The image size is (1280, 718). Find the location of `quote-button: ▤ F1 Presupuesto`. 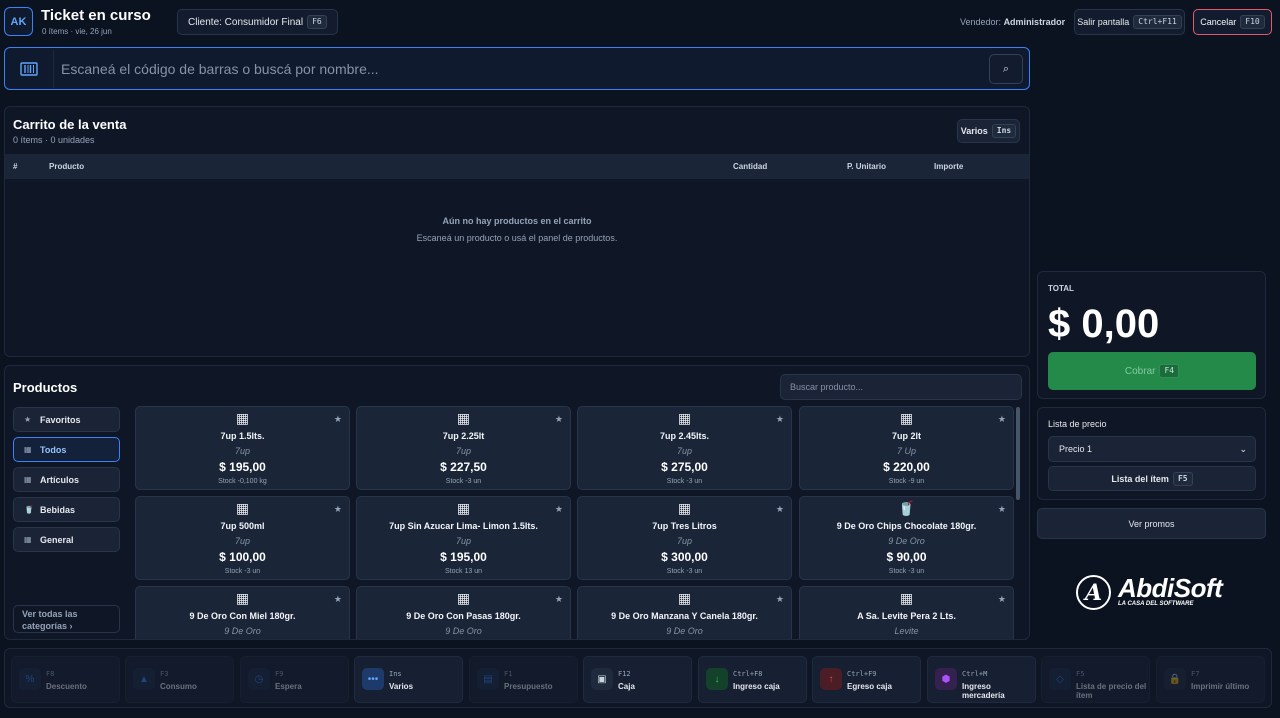

quote-button: ▤ F1 Presupuesto is located at coordinates (523, 679).